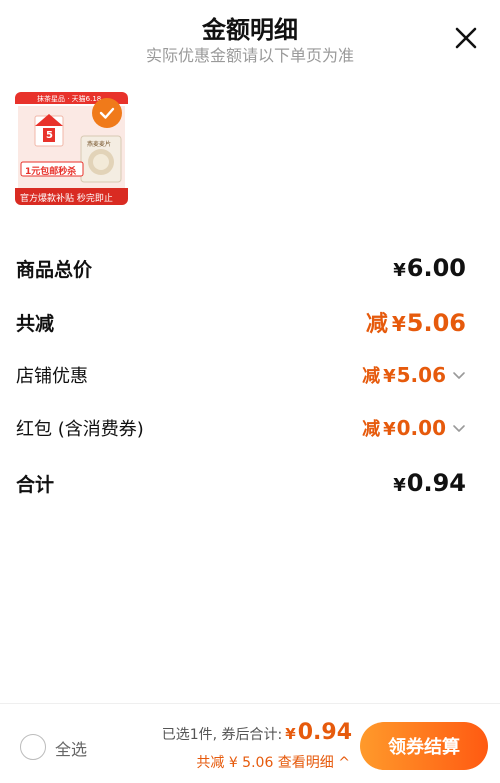 The image size is (500, 783). Describe the element at coordinates (436, 268) in the screenshot. I see `goods-total-amount: 6.00` at that location.